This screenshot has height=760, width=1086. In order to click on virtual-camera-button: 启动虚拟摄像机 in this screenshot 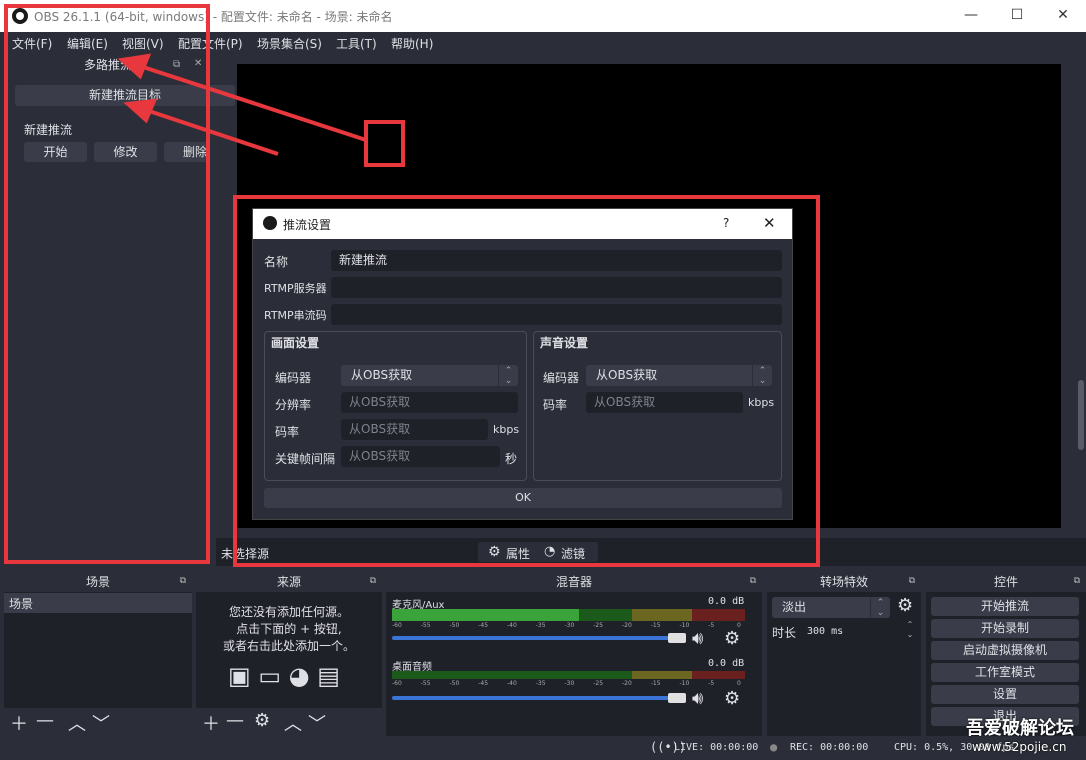, I will do `click(1005, 650)`.